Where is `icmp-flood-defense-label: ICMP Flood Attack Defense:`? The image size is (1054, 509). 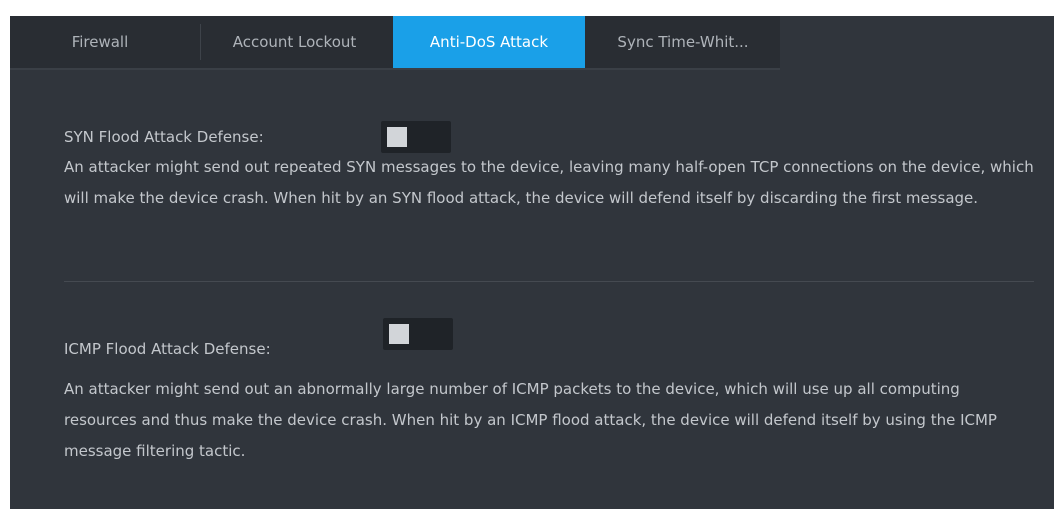
icmp-flood-defense-label: ICMP Flood Attack Defense: is located at coordinates (167, 349).